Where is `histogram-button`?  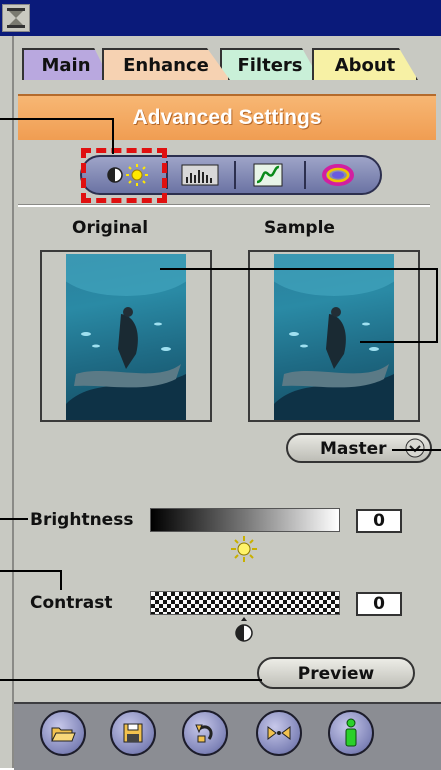 histogram-button is located at coordinates (199, 175).